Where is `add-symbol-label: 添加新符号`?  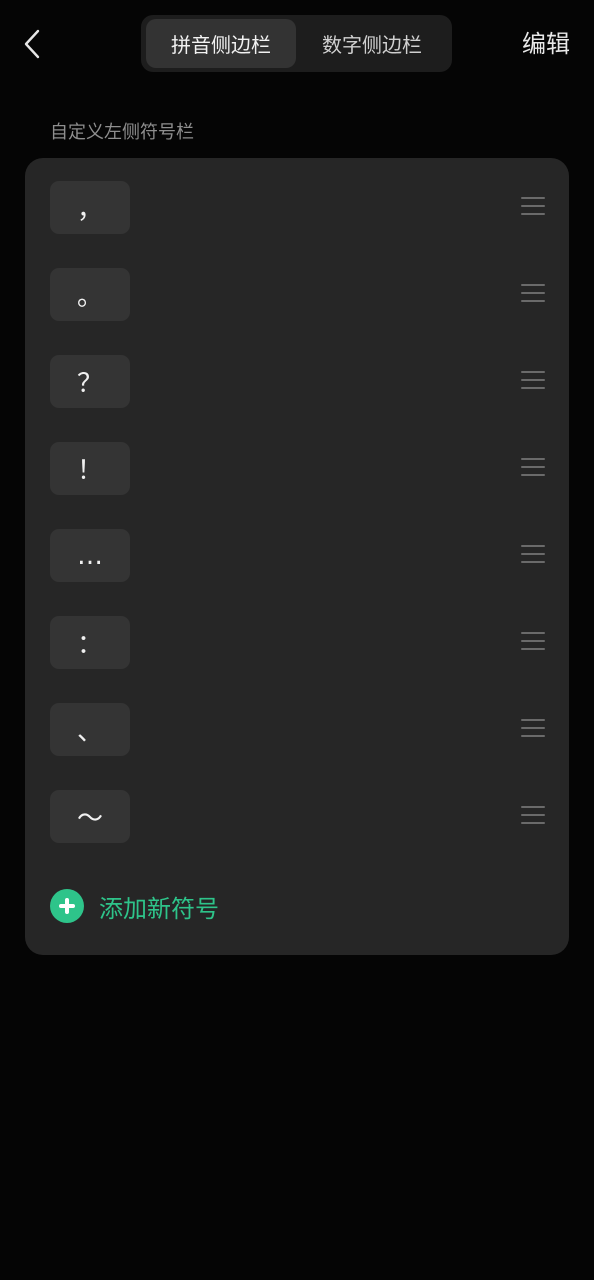
add-symbol-label: 添加新符号 is located at coordinates (159, 908).